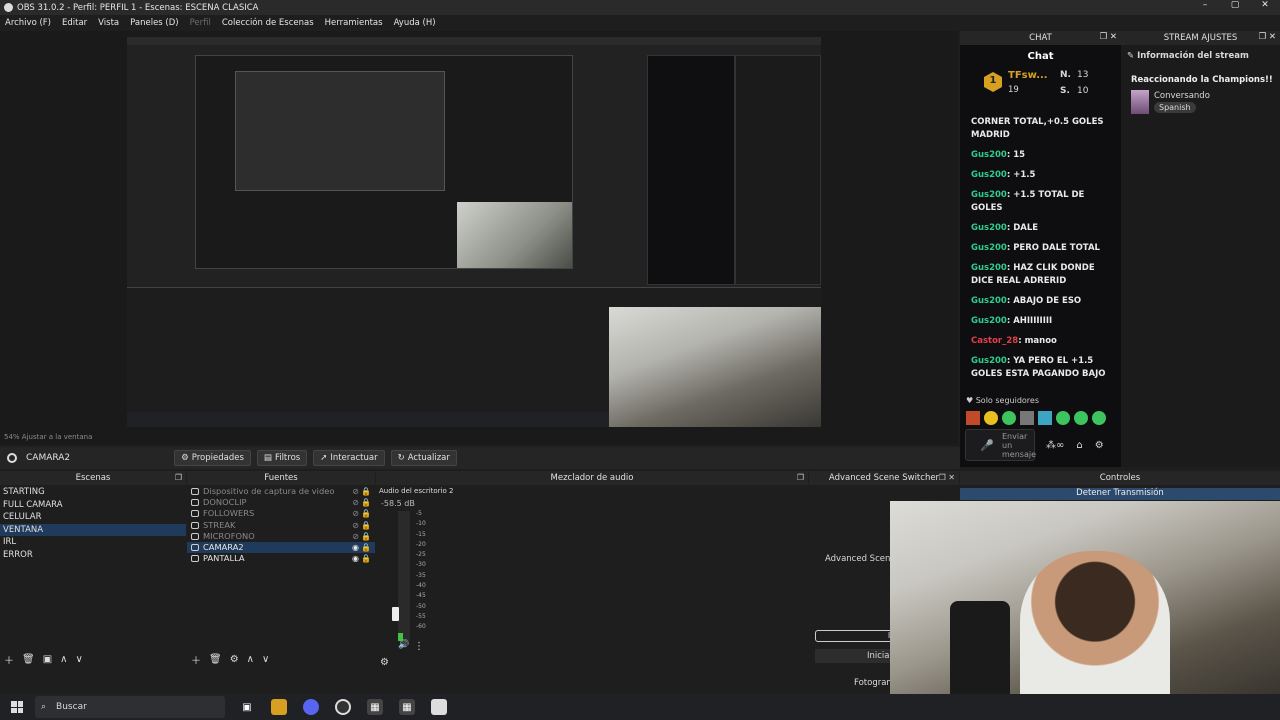  I want to click on start-icon, so click(17, 707).